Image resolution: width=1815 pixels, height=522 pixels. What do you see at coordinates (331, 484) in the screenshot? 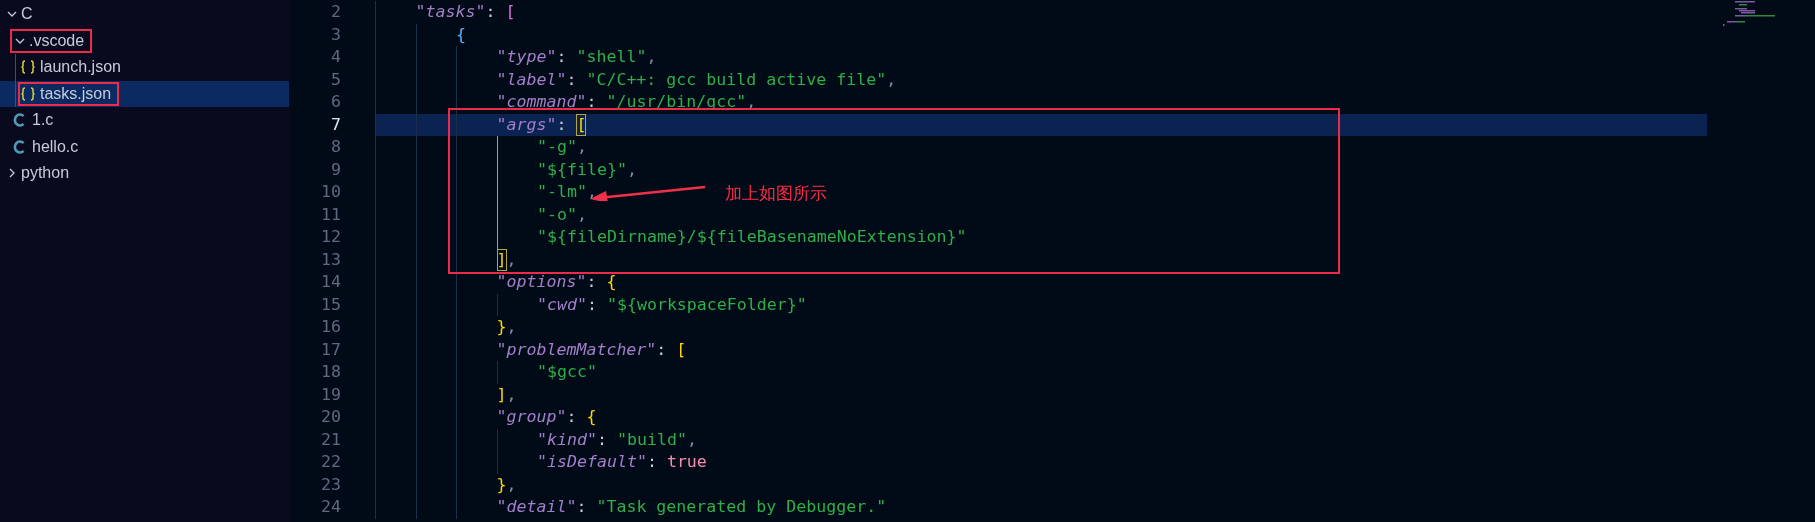
I see `line-number: 23` at bounding box center [331, 484].